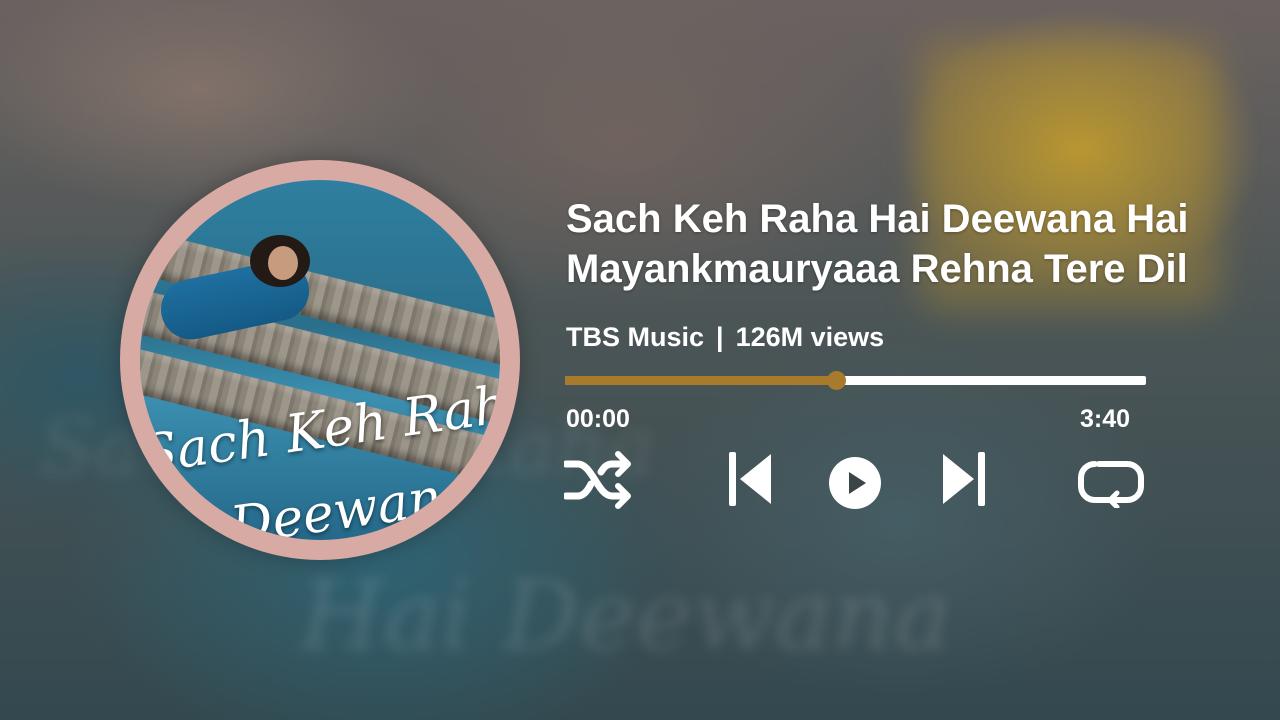 This screenshot has width=1280, height=720. I want to click on view-count: 126M views, so click(810, 337).